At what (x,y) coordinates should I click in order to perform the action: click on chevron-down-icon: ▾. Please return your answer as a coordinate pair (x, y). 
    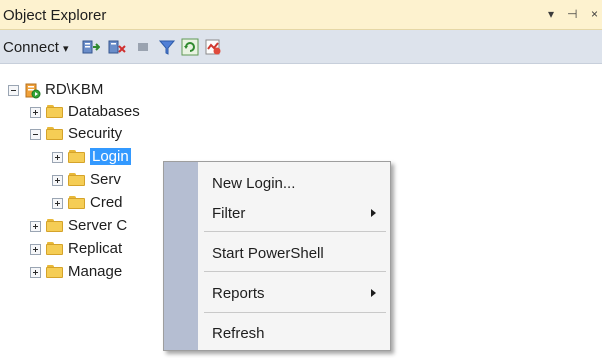
    Looking at the image, I should click on (66, 49).